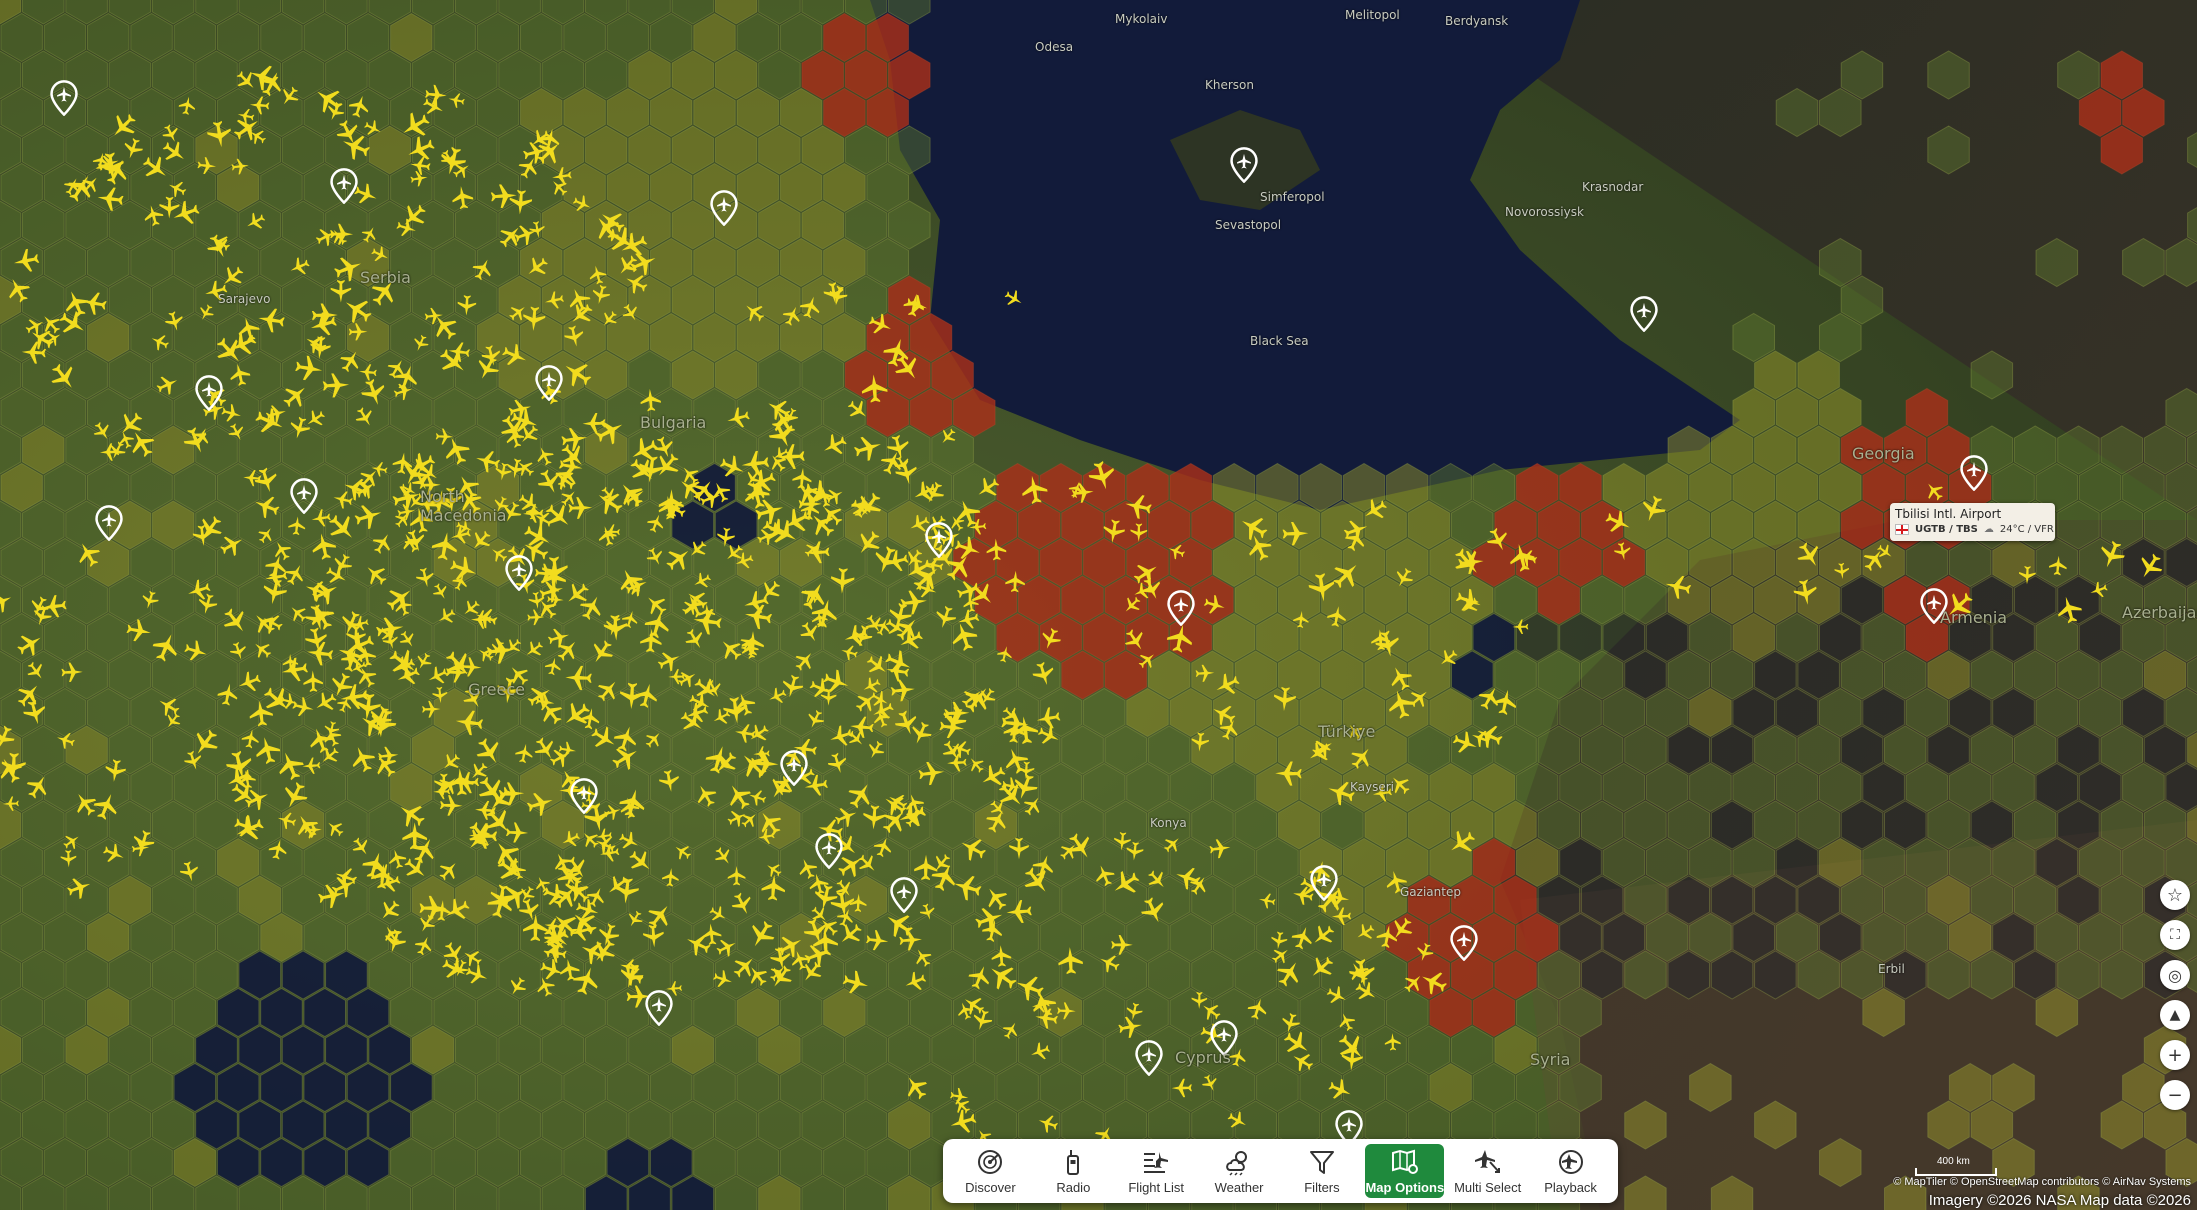 This screenshot has width=2197, height=1210. Describe the element at coordinates (1902, 529) in the screenshot. I see `georgia-flag-icon` at that location.